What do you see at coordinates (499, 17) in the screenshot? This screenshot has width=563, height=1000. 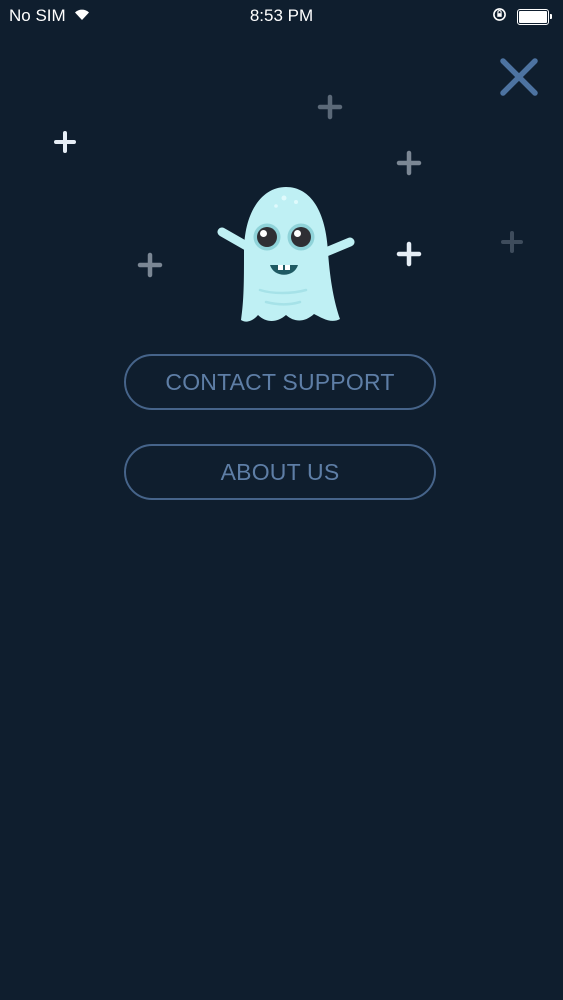 I see `orientation-lock-icon` at bounding box center [499, 17].